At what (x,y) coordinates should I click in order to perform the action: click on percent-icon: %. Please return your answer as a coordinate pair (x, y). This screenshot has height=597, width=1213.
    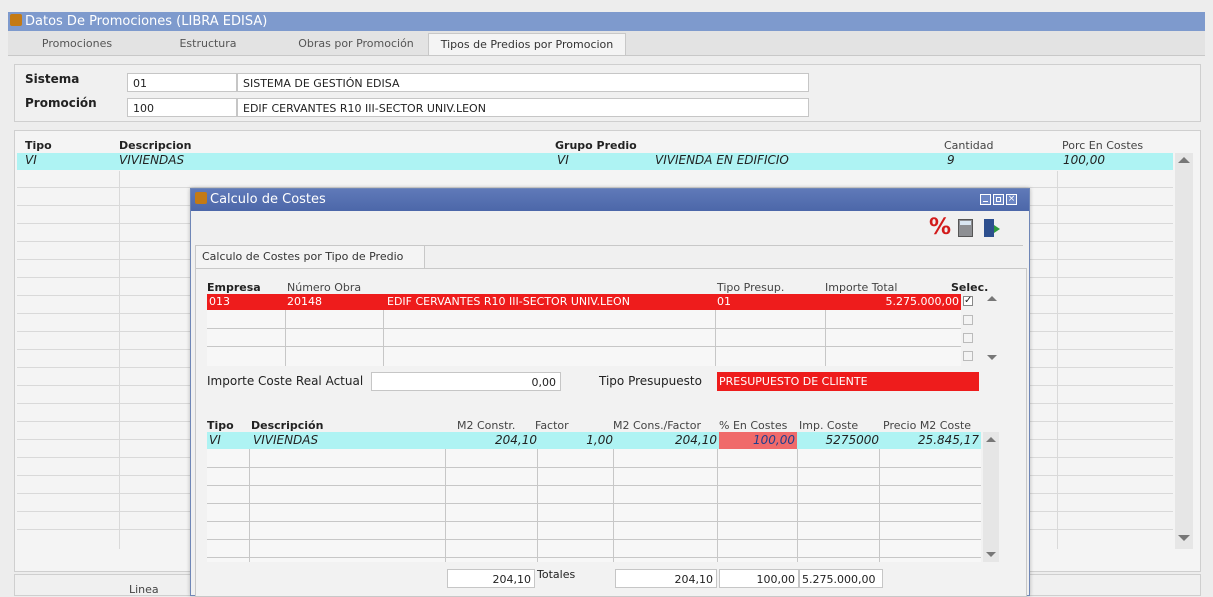
    Looking at the image, I should click on (940, 228).